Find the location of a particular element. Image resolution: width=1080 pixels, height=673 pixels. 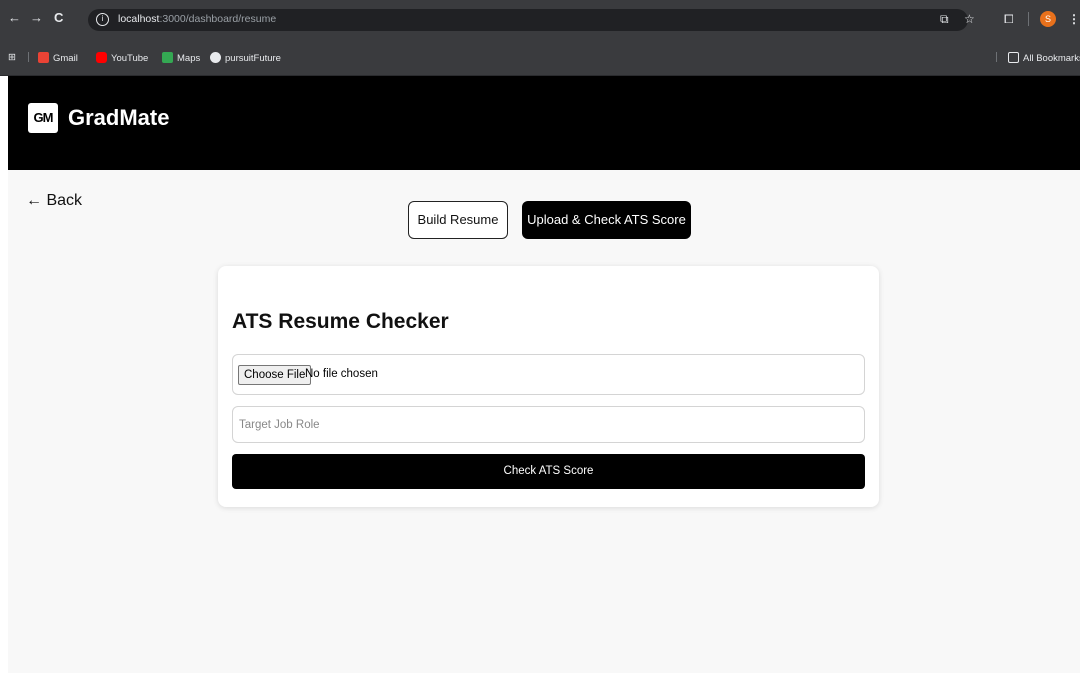

choose-file-button: Choose File is located at coordinates (275, 375).